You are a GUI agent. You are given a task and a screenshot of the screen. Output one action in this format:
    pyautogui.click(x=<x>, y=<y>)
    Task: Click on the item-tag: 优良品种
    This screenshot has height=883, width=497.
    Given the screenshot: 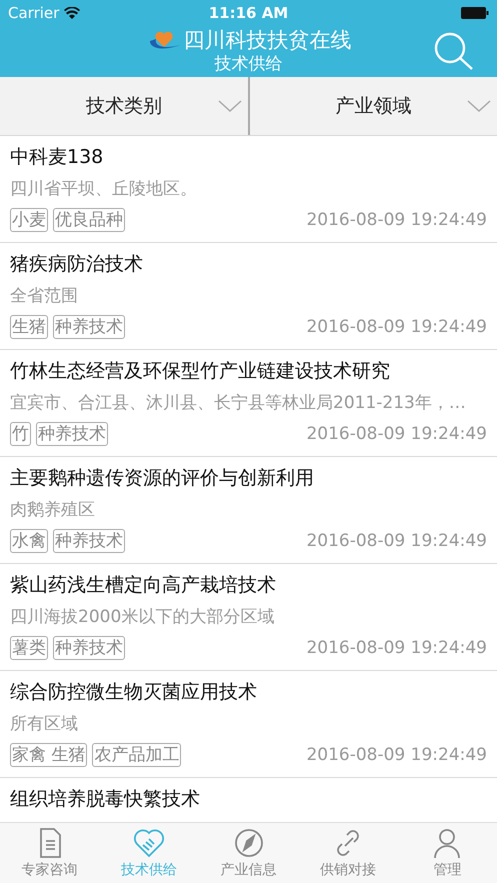 What is the action you would take?
    pyautogui.click(x=89, y=220)
    